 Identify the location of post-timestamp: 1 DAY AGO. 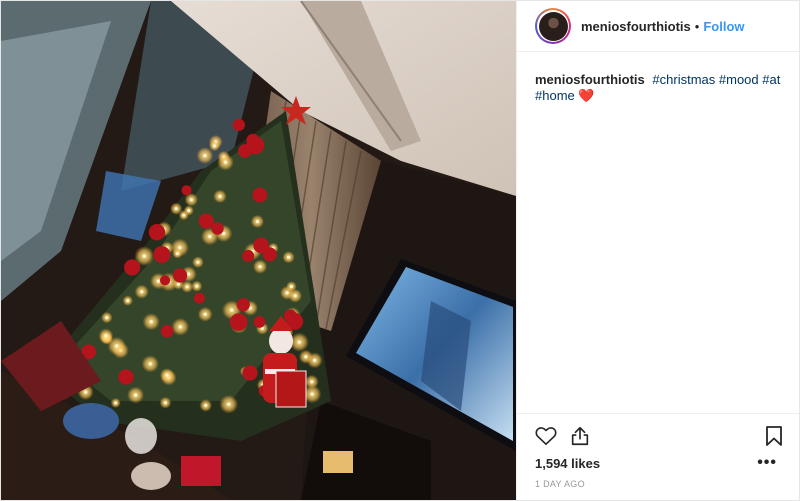
(560, 484).